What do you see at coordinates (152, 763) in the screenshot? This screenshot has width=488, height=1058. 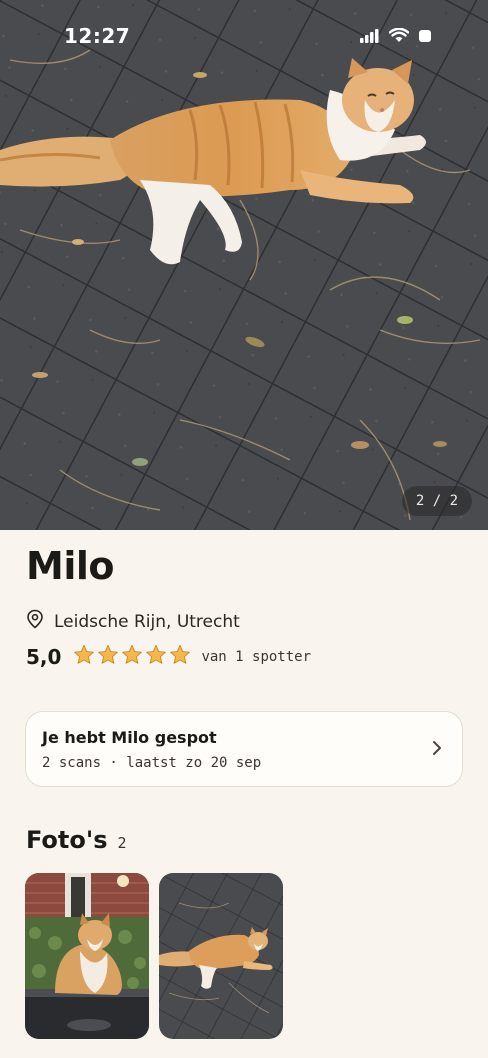 I see `spotted-card-subtitle: 2 scans · laatst zo 20 sep` at bounding box center [152, 763].